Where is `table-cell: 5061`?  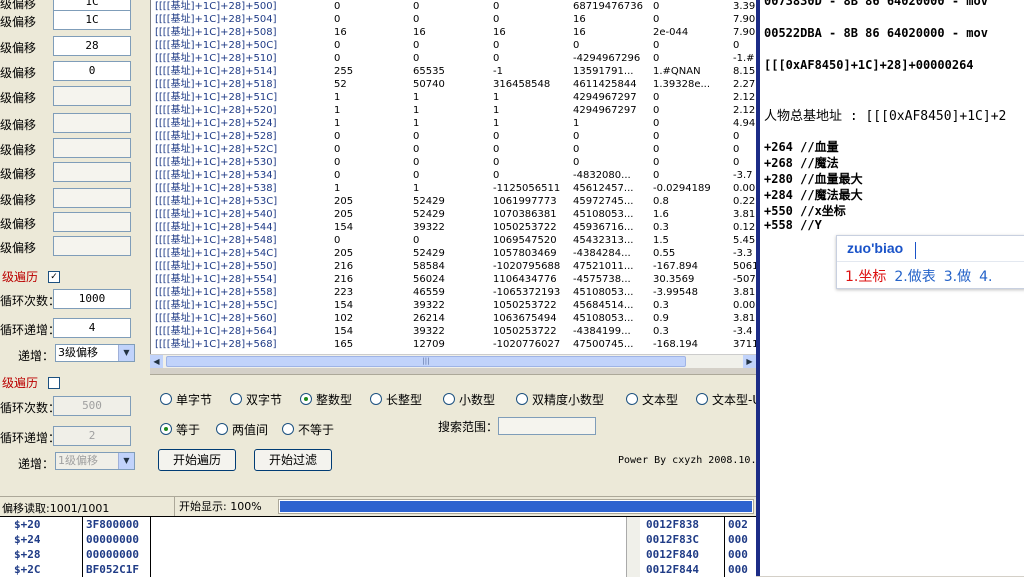
table-cell: 5061 is located at coordinates (745, 266).